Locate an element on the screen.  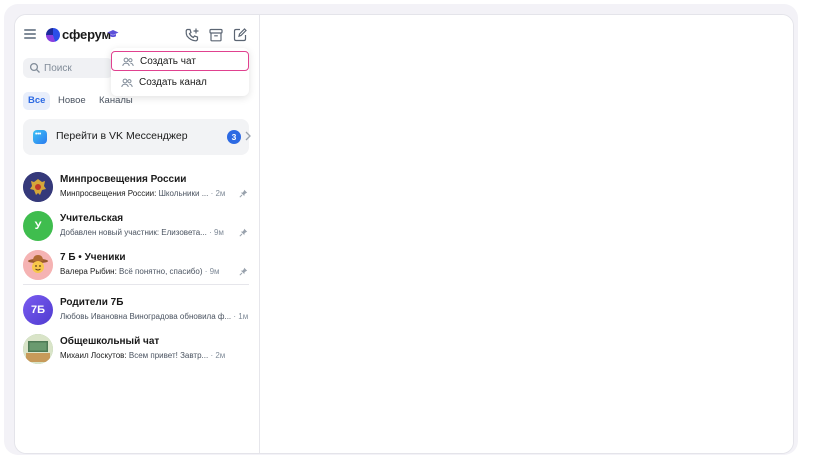
create-chat-menu-item: Создать чат is located at coordinates (180, 61).